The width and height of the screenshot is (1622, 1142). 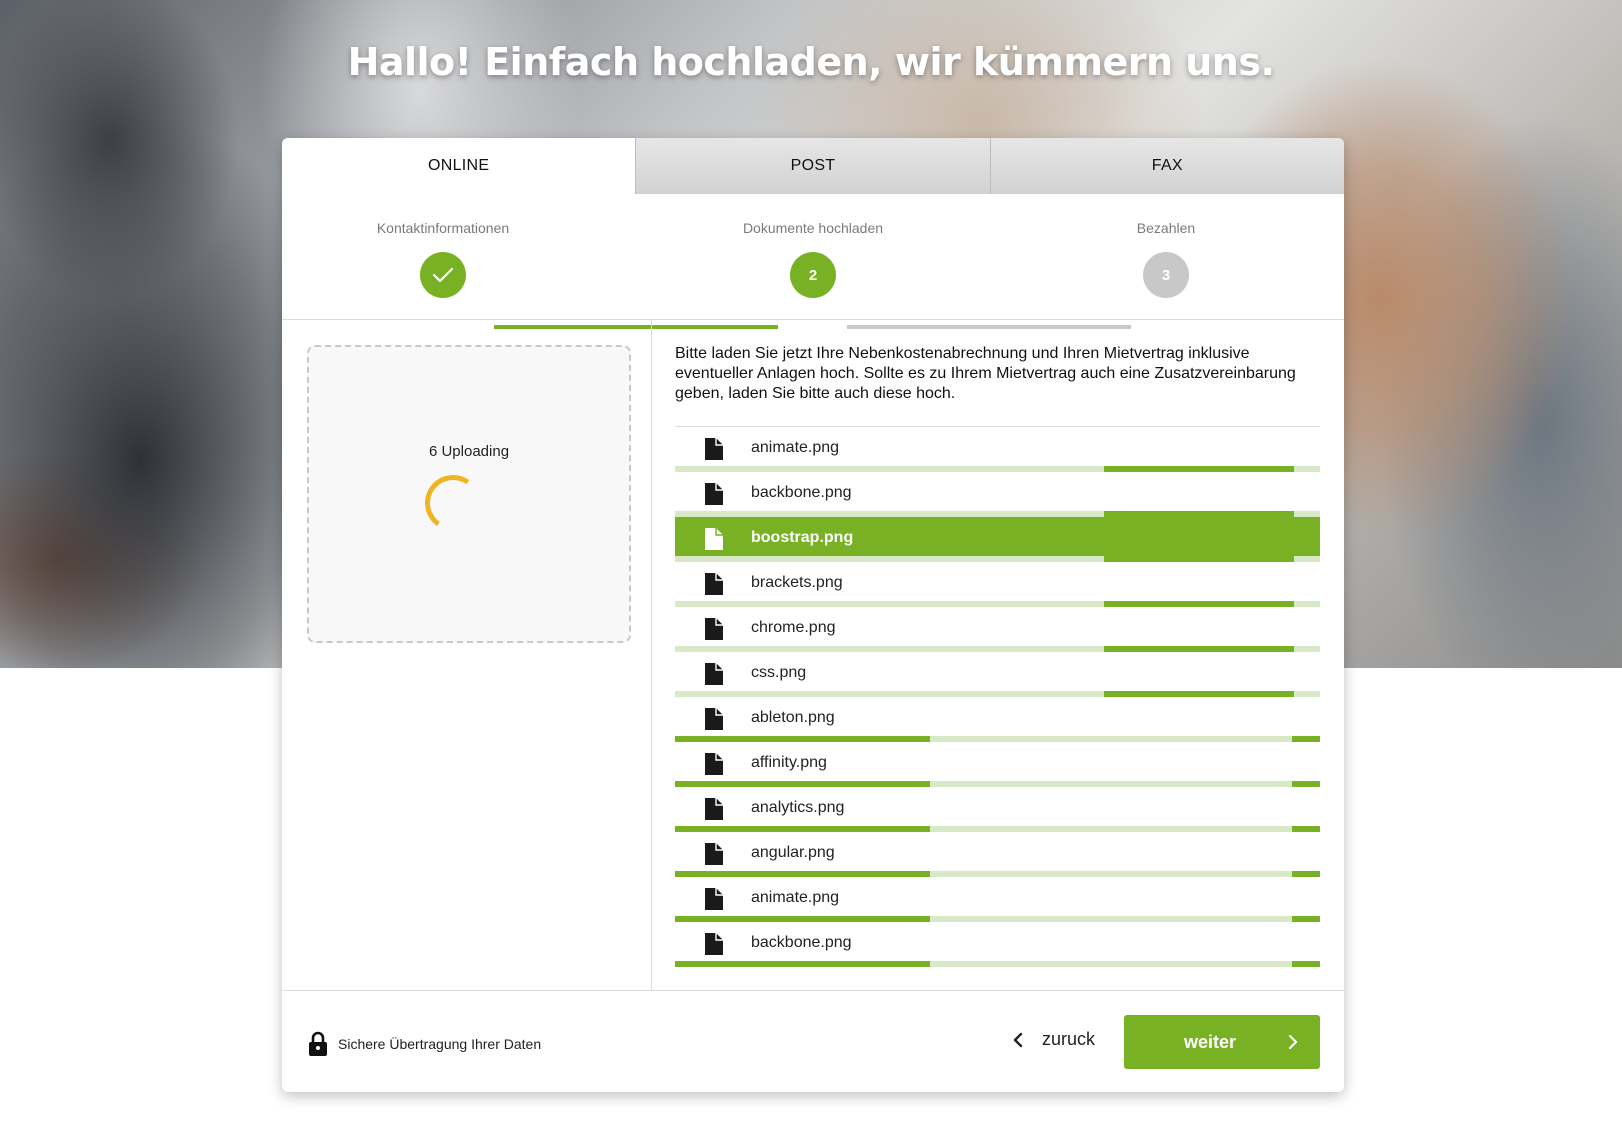 I want to click on file-row: css.png, so click(x=997, y=674).